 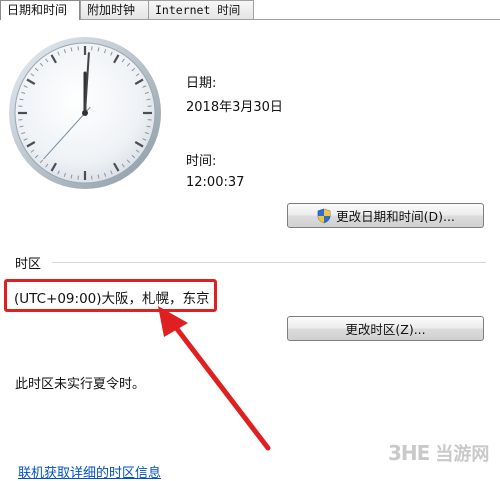 What do you see at coordinates (201, 81) in the screenshot?
I see `date-label: 日期:` at bounding box center [201, 81].